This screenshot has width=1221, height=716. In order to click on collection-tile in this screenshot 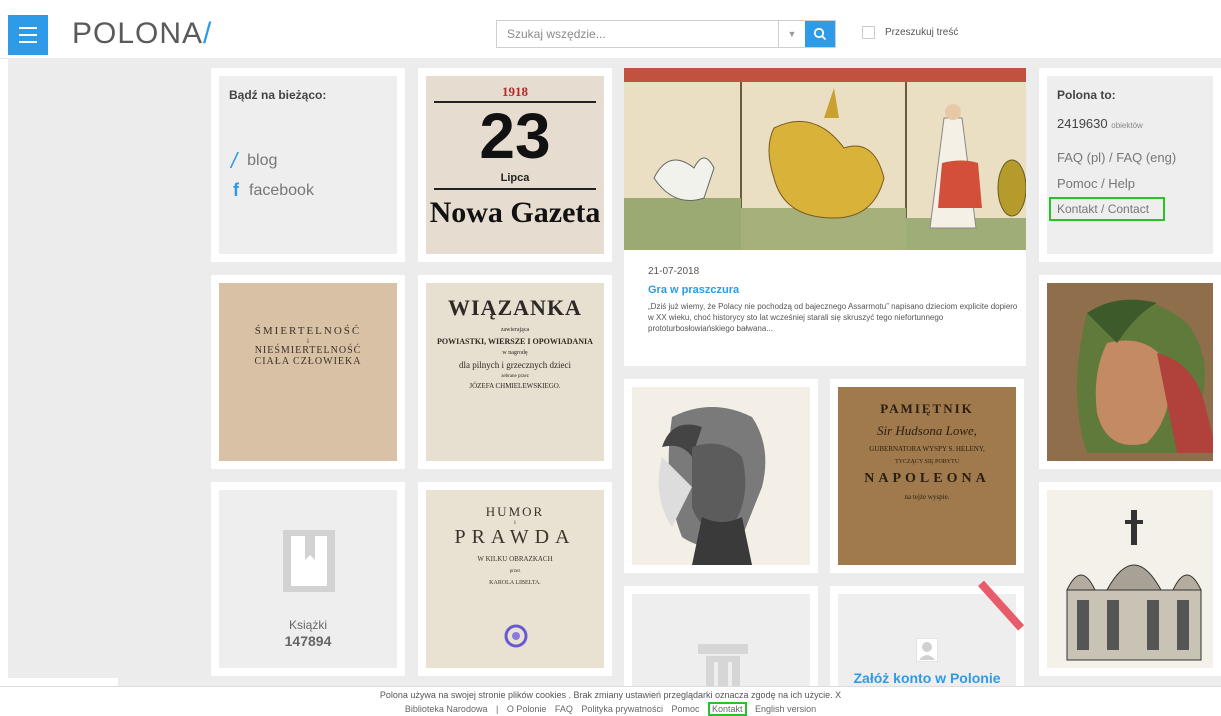, I will do `click(721, 636)`.